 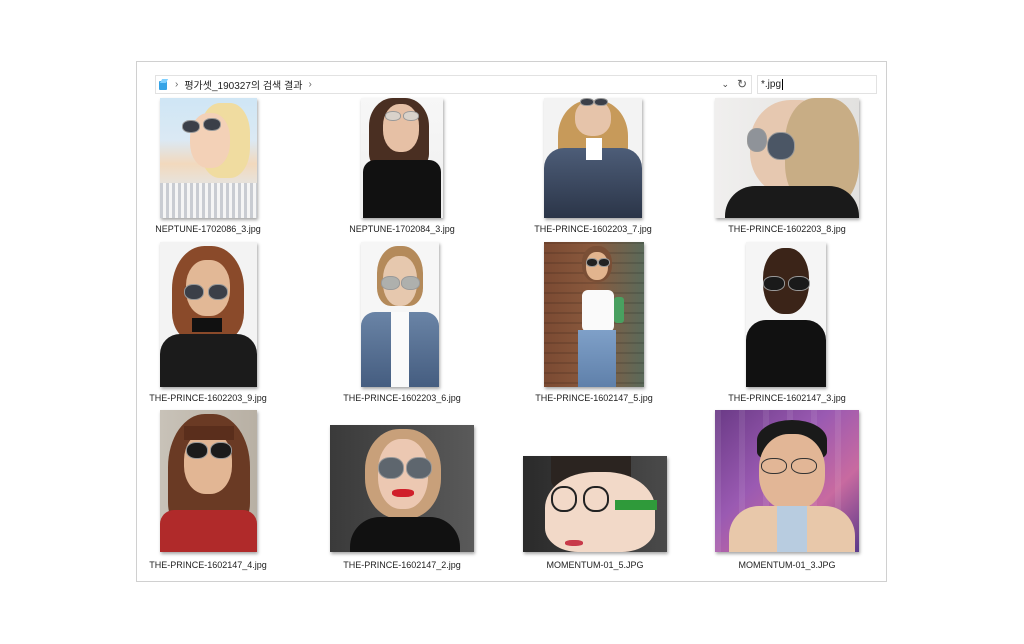 What do you see at coordinates (771, 84) in the screenshot?
I see `search-query: *.jpg` at bounding box center [771, 84].